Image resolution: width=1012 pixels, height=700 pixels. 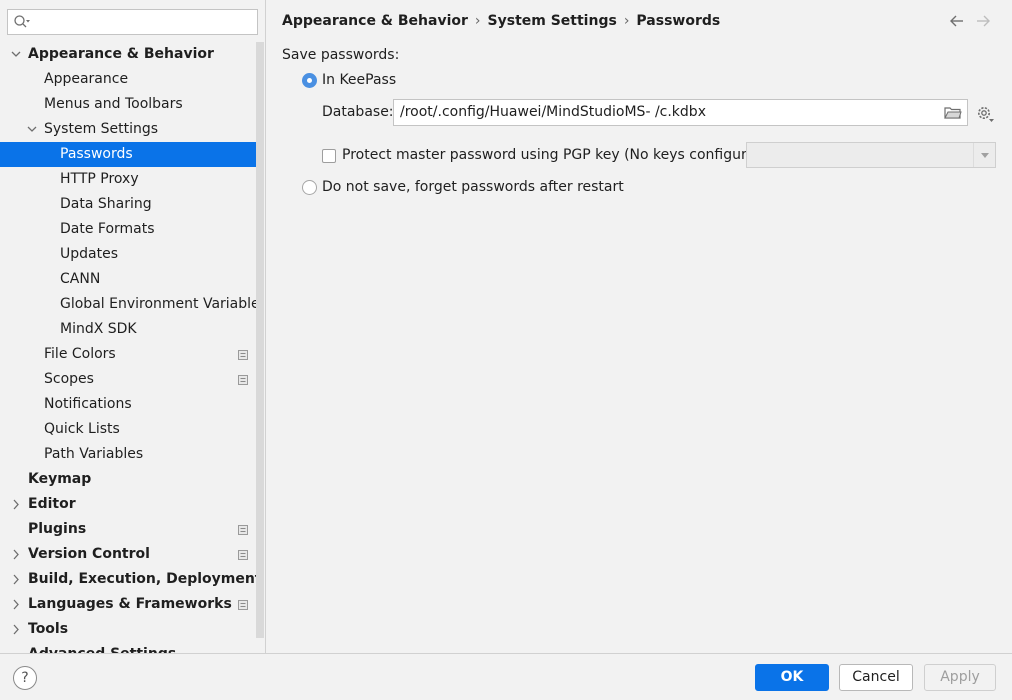 I want to click on keepass-radio, so click(x=309, y=80).